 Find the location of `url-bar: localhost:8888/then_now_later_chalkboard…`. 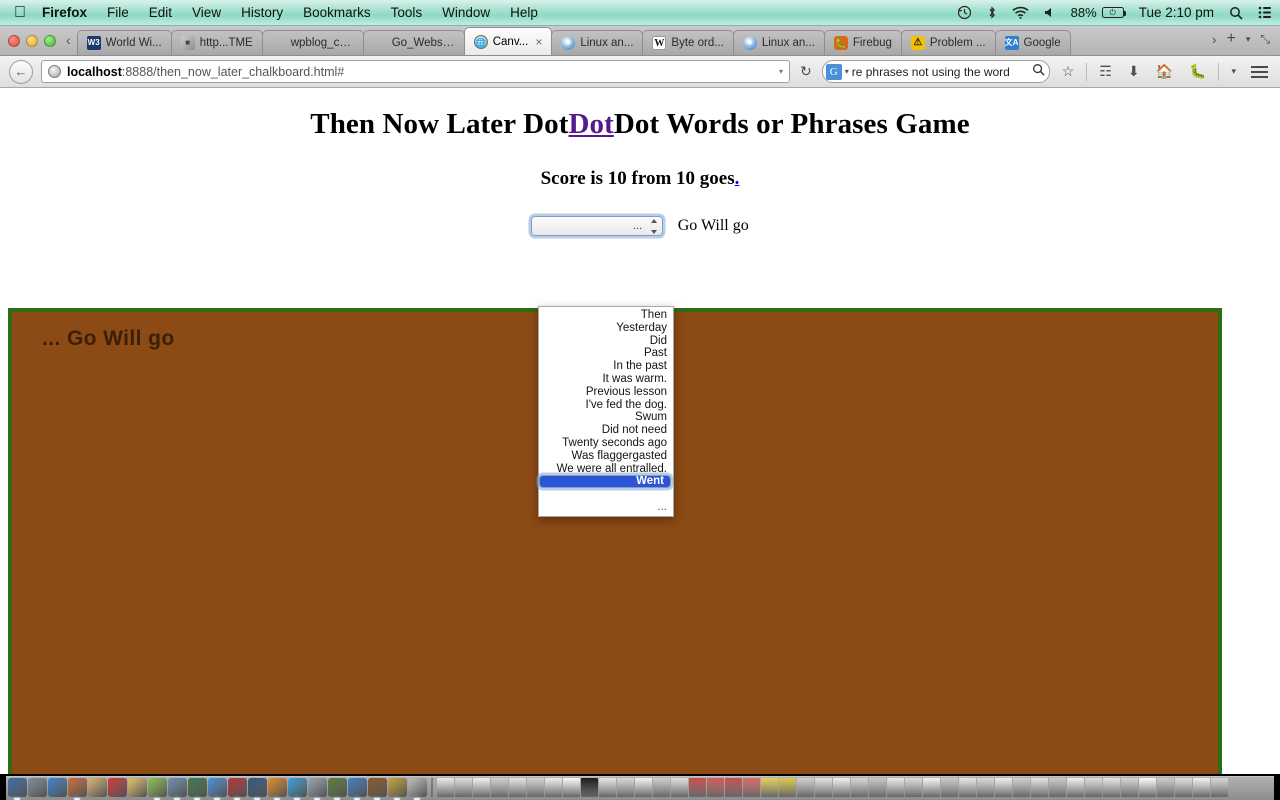

url-bar: localhost:8888/then_now_later_chalkboard… is located at coordinates (415, 71).